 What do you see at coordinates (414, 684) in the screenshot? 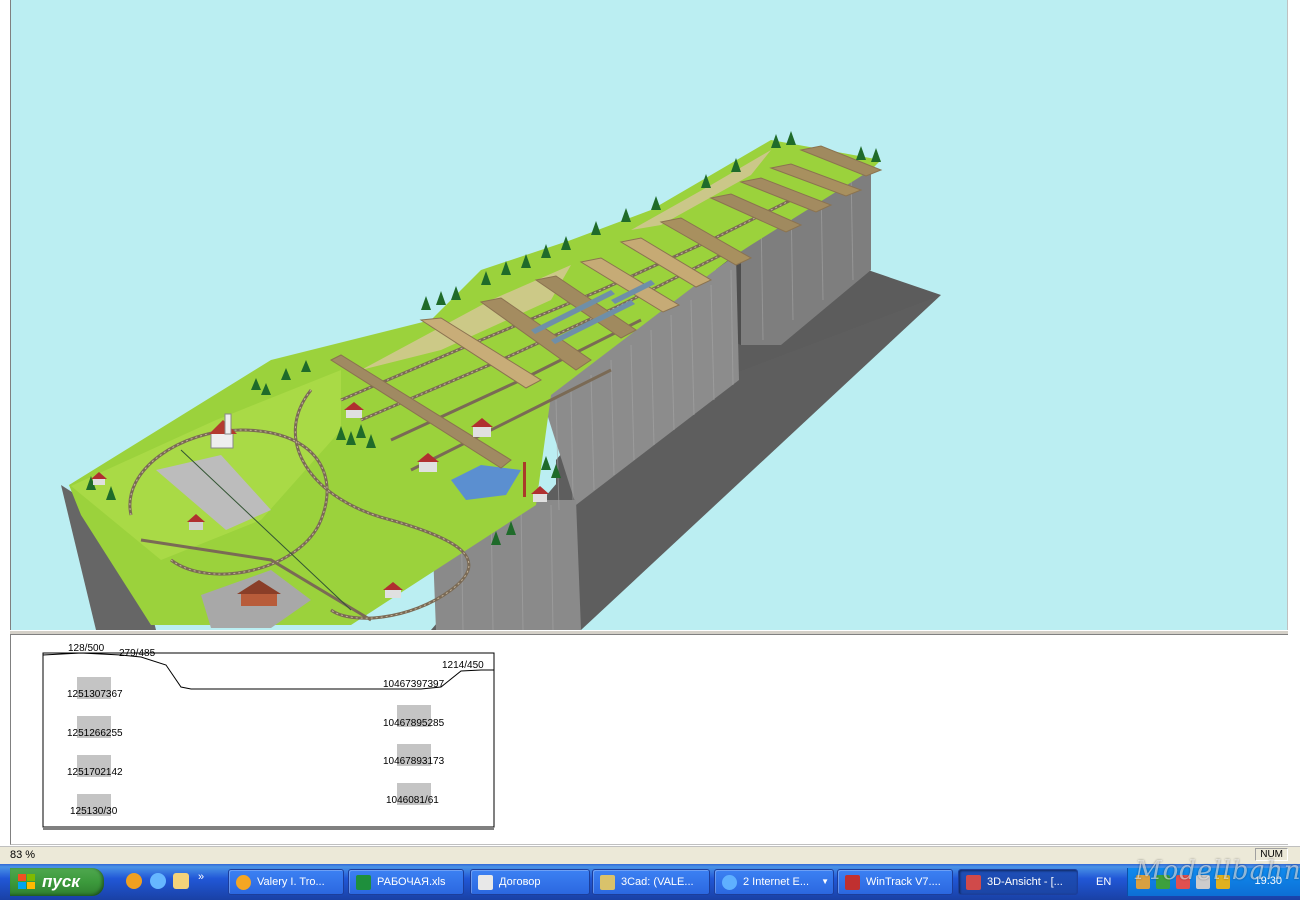
I see `profile-label: 10467397397` at bounding box center [414, 684].